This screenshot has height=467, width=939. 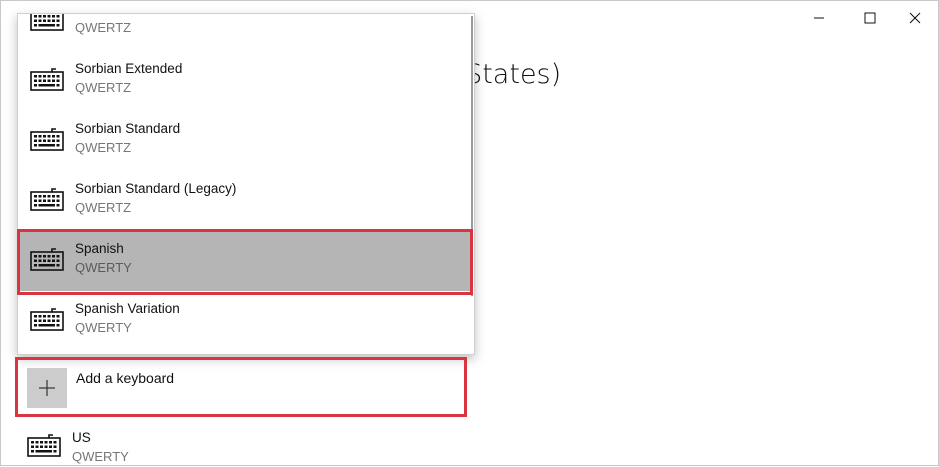 What do you see at coordinates (125, 378) in the screenshot?
I see `add-keyboard-label: Add a keyboard` at bounding box center [125, 378].